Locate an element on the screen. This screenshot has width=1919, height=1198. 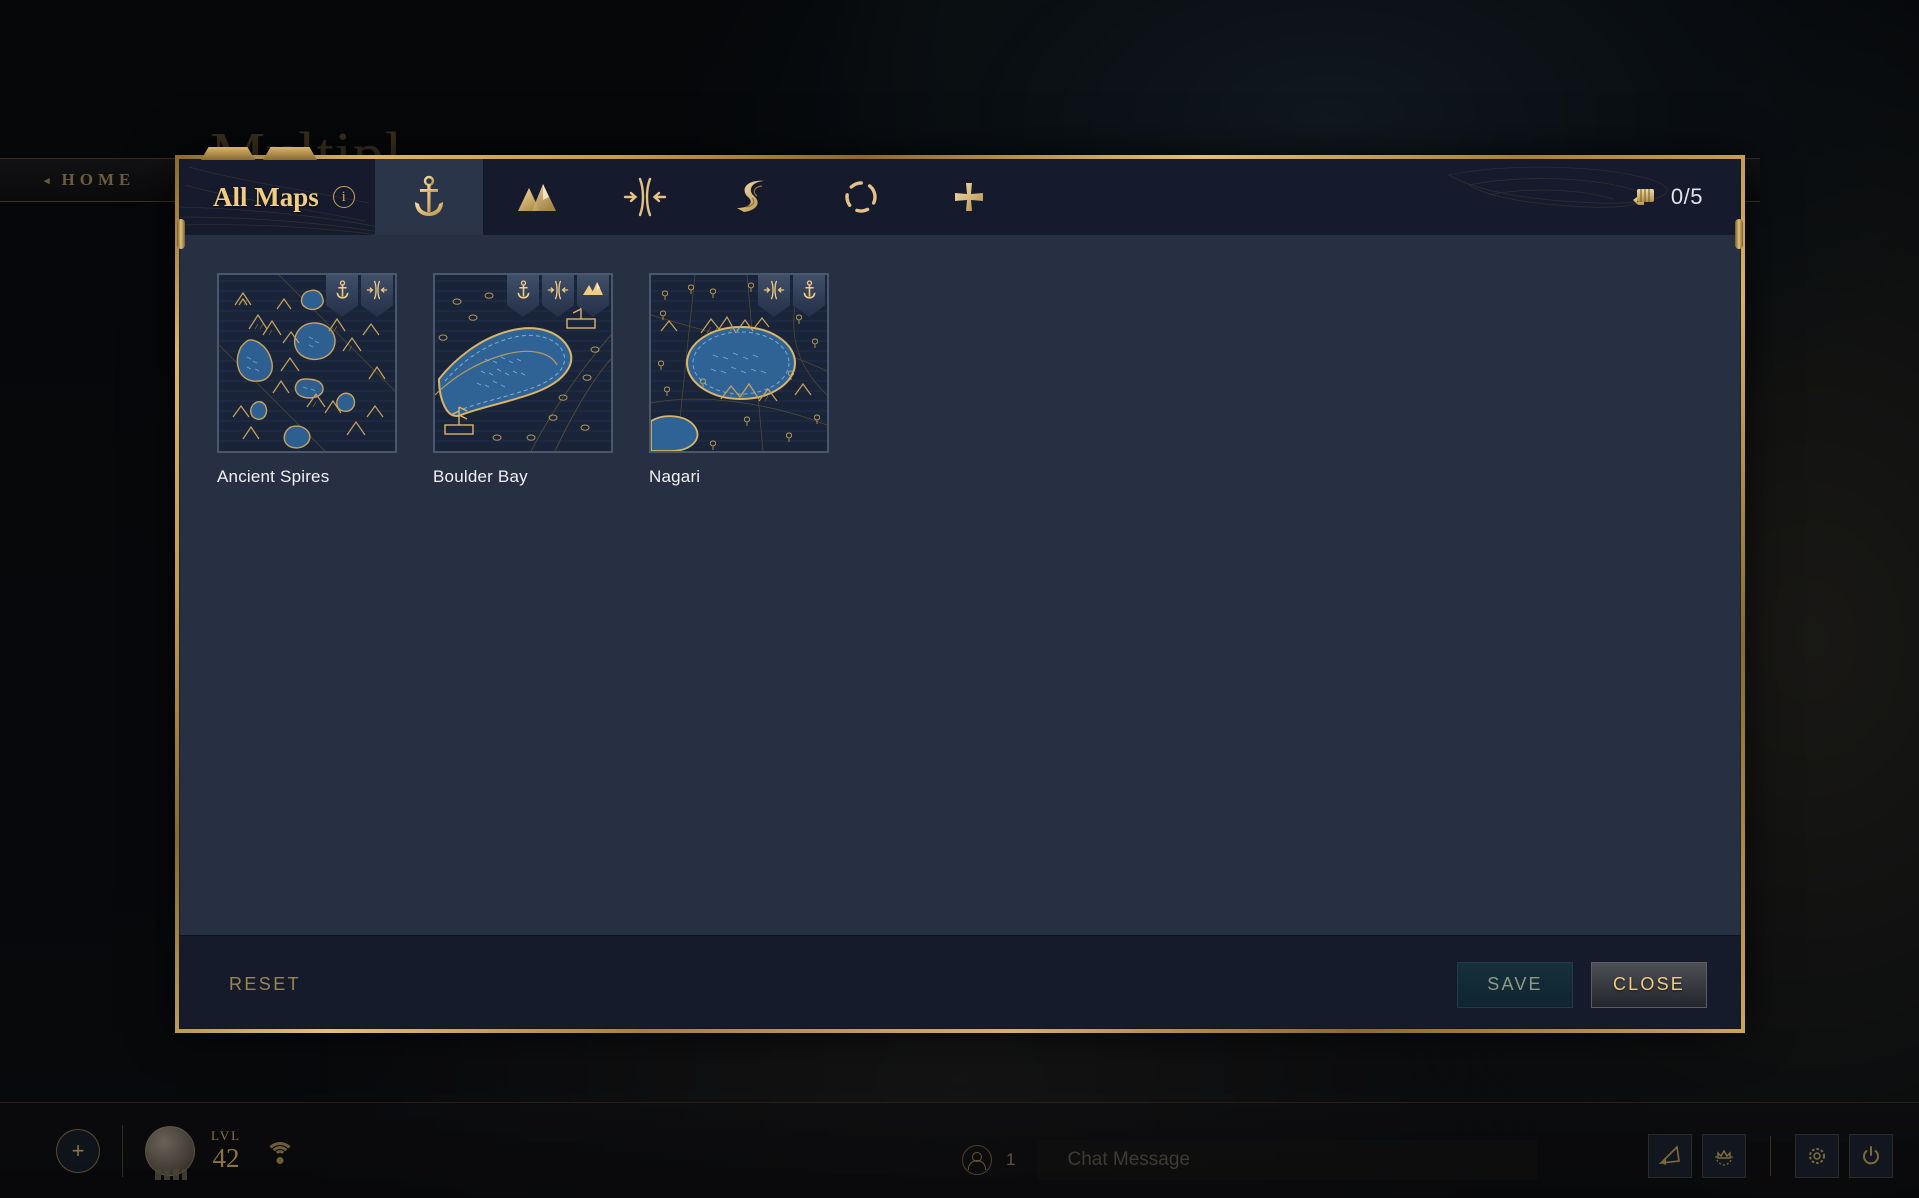
map-card: Ancient Spires is located at coordinates (307, 380).